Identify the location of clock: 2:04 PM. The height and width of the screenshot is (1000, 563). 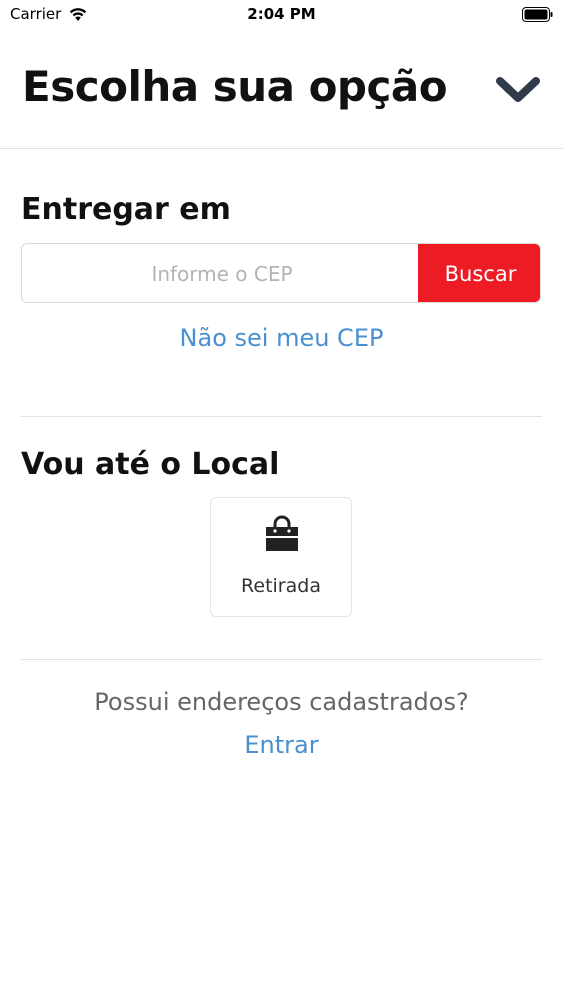
(281, 14).